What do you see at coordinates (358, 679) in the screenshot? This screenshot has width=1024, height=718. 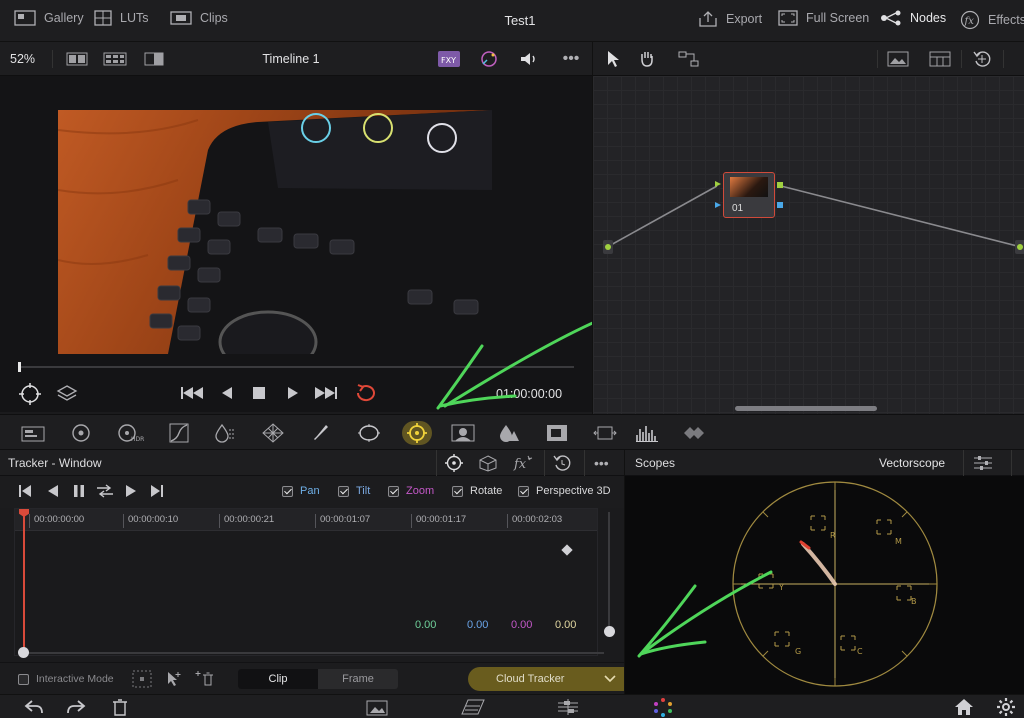 I see `frame-mode-option: Frame` at bounding box center [358, 679].